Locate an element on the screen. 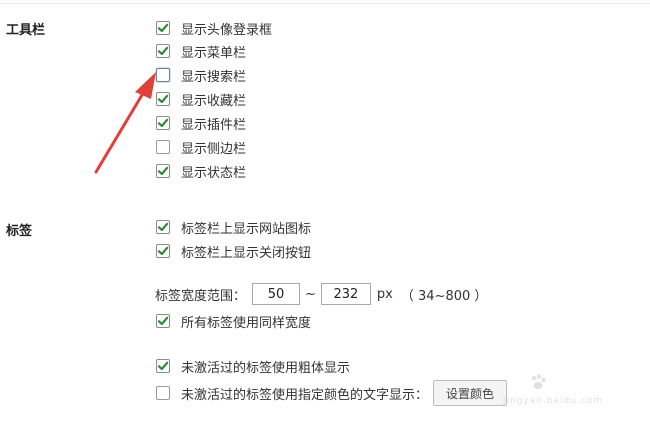  set-color-button: 设置颜色 is located at coordinates (470, 393).